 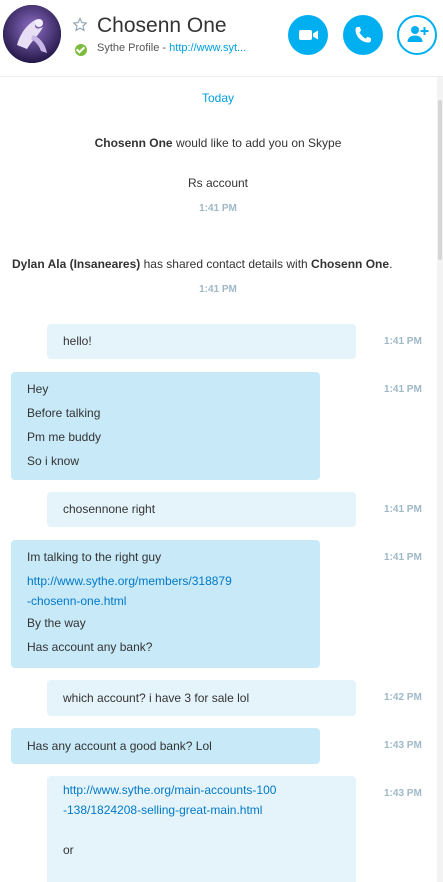 What do you see at coordinates (77, 341) in the screenshot?
I see `message-text: hello!` at bounding box center [77, 341].